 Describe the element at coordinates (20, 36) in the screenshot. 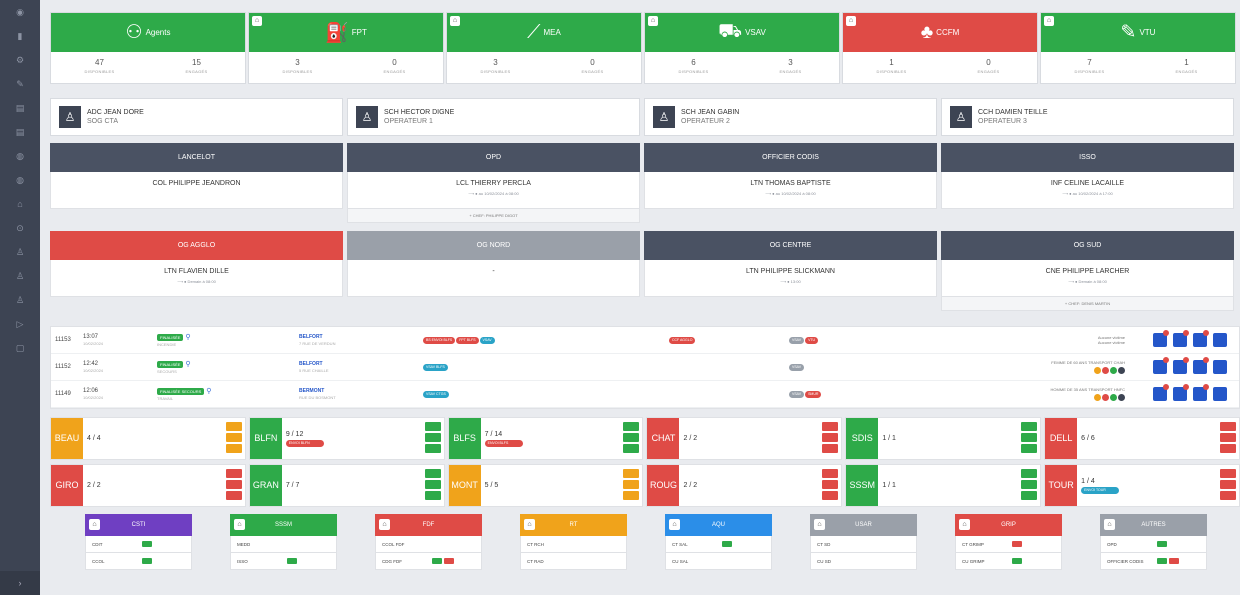

I see `chart-icon: ▮` at that location.